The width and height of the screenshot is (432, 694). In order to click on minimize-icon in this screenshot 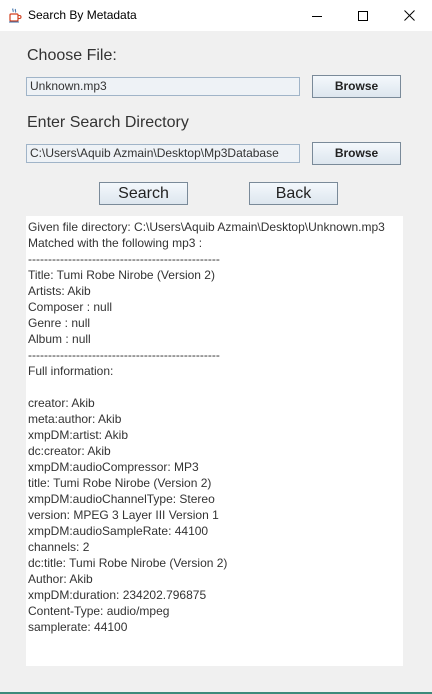, I will do `click(317, 16)`.